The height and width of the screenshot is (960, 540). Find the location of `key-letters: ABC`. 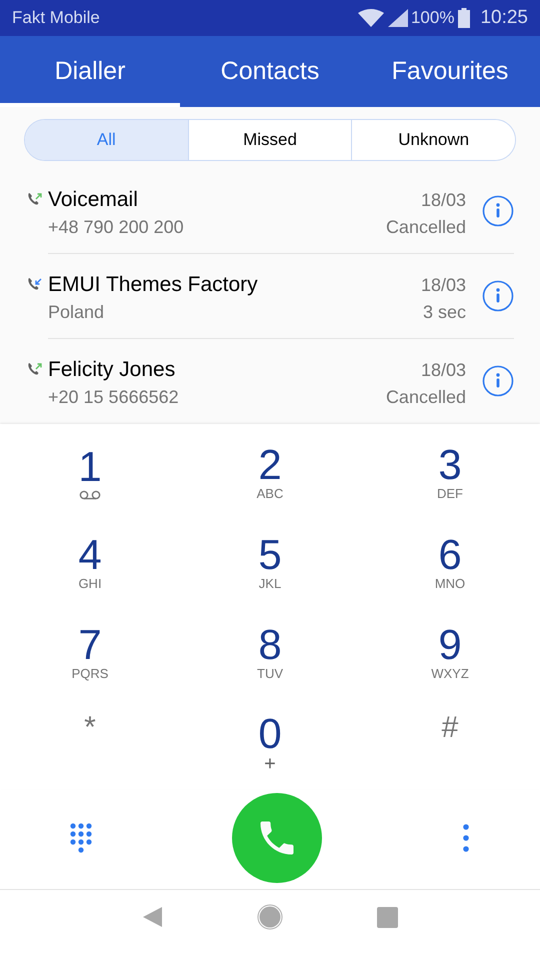

key-letters: ABC is located at coordinates (270, 494).